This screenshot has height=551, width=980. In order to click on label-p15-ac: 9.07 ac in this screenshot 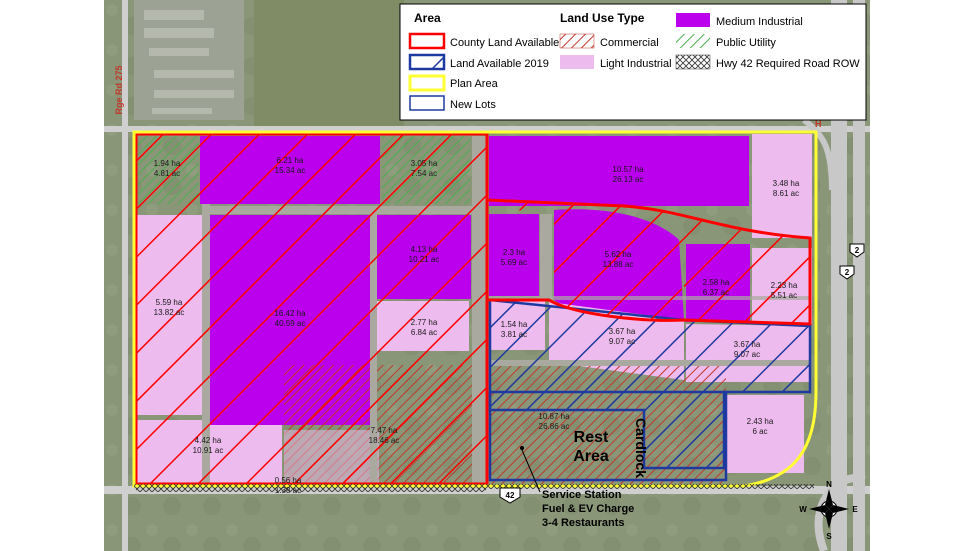, I will do `click(622, 341)`.